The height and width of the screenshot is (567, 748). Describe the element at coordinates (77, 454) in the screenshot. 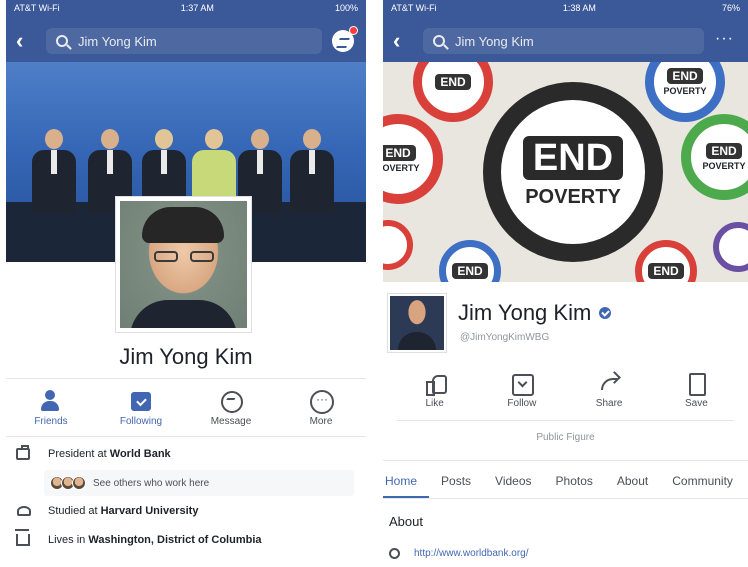

I see `work-prefix: President at` at that location.